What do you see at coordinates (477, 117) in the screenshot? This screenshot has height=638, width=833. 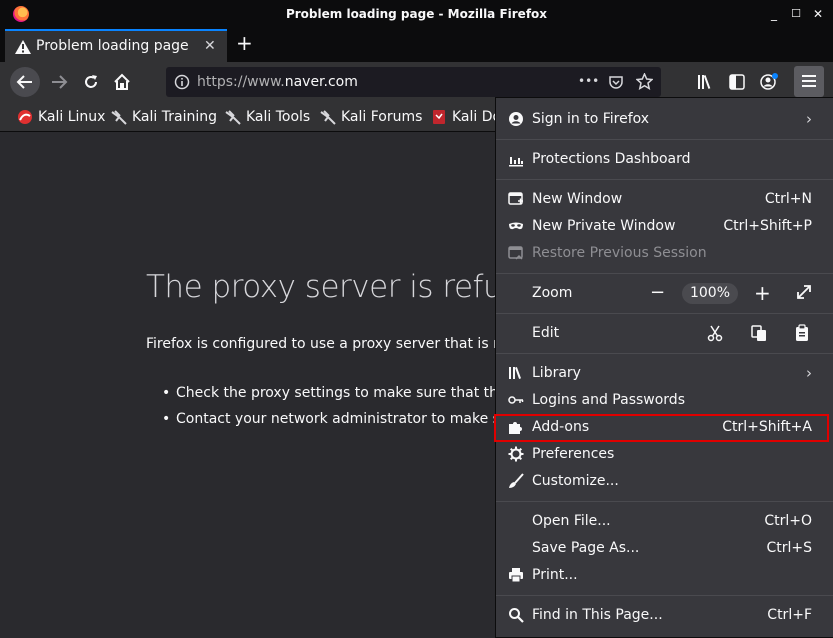 I see `bookmark-label: Kali Do` at bounding box center [477, 117].